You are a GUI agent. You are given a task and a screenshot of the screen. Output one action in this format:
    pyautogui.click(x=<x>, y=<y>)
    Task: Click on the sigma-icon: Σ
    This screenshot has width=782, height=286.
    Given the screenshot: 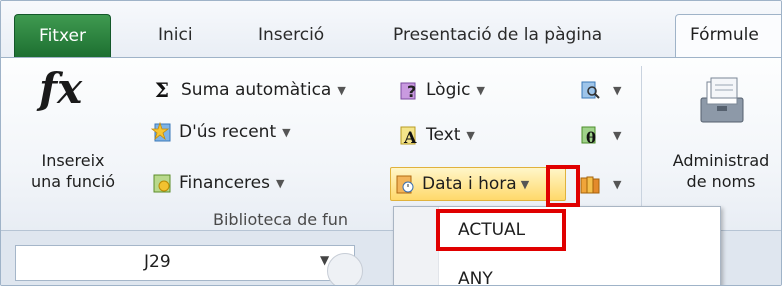 What is the action you would take?
    pyautogui.click(x=162, y=90)
    